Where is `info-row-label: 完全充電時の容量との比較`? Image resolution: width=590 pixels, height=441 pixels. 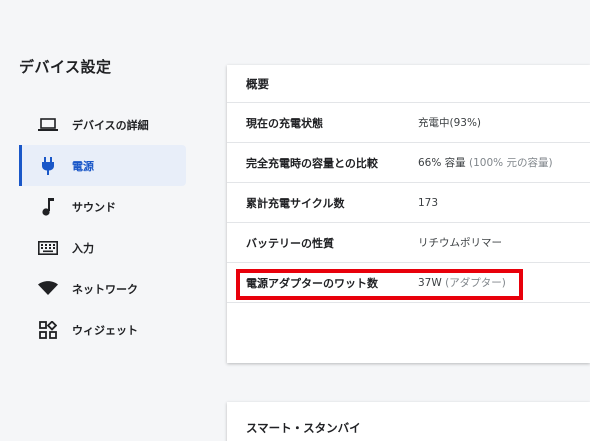
info-row-label: 完全充電時の容量との比較 is located at coordinates (312, 163).